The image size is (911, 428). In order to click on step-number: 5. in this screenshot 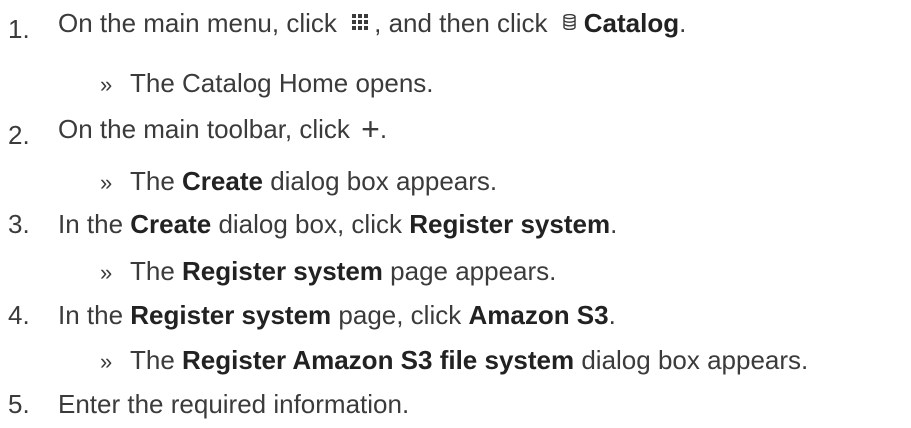, I will do `click(19, 404)`.